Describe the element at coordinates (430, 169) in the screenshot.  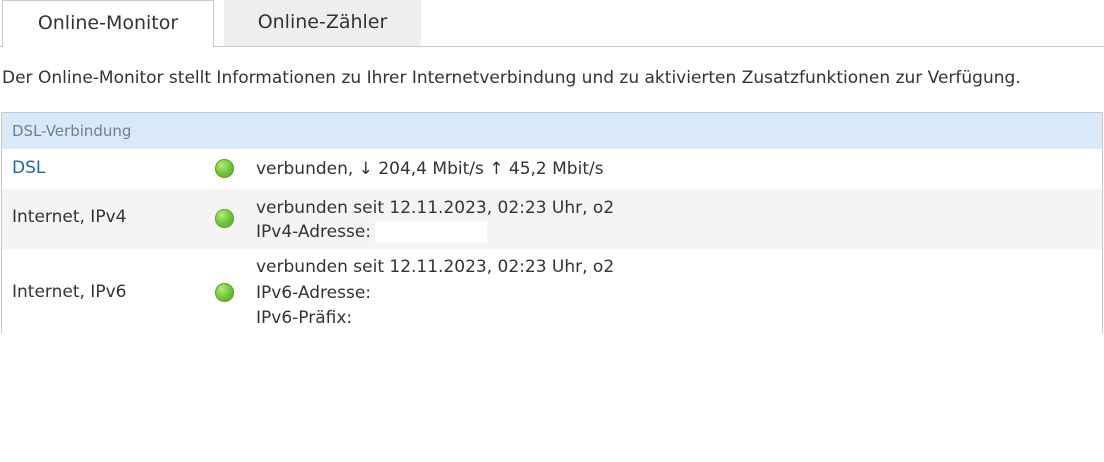
I see `dsl-status-text: verbunden, ↓ 204,4 Mbit/s ↑ 45,2 Mbit/s` at that location.